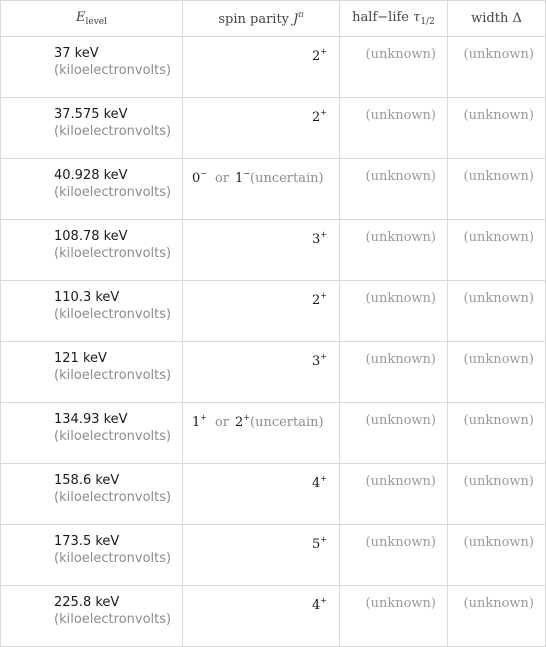  What do you see at coordinates (91, 419) in the screenshot?
I see `energy-value: 134.93 keV` at bounding box center [91, 419].